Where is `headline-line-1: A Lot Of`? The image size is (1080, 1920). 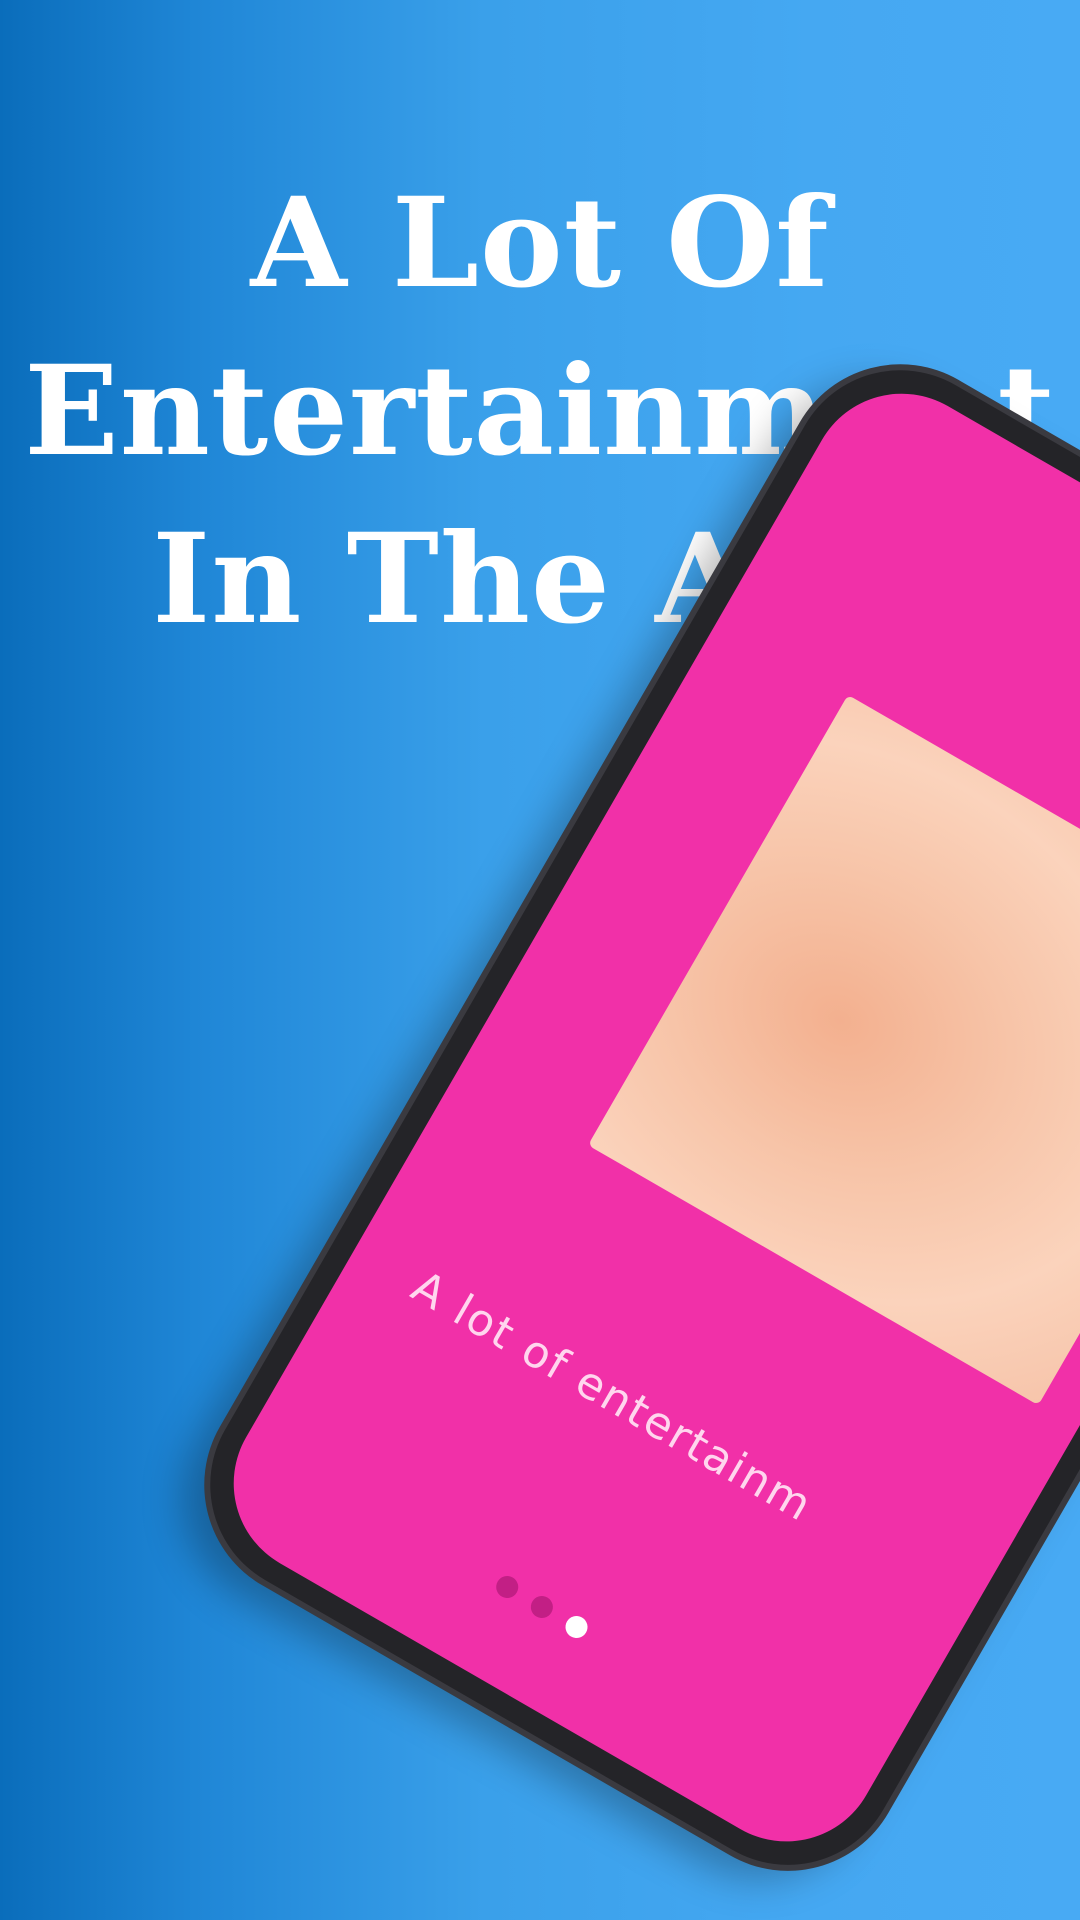
headline-line-1: A Lot Of is located at coordinates (540, 243).